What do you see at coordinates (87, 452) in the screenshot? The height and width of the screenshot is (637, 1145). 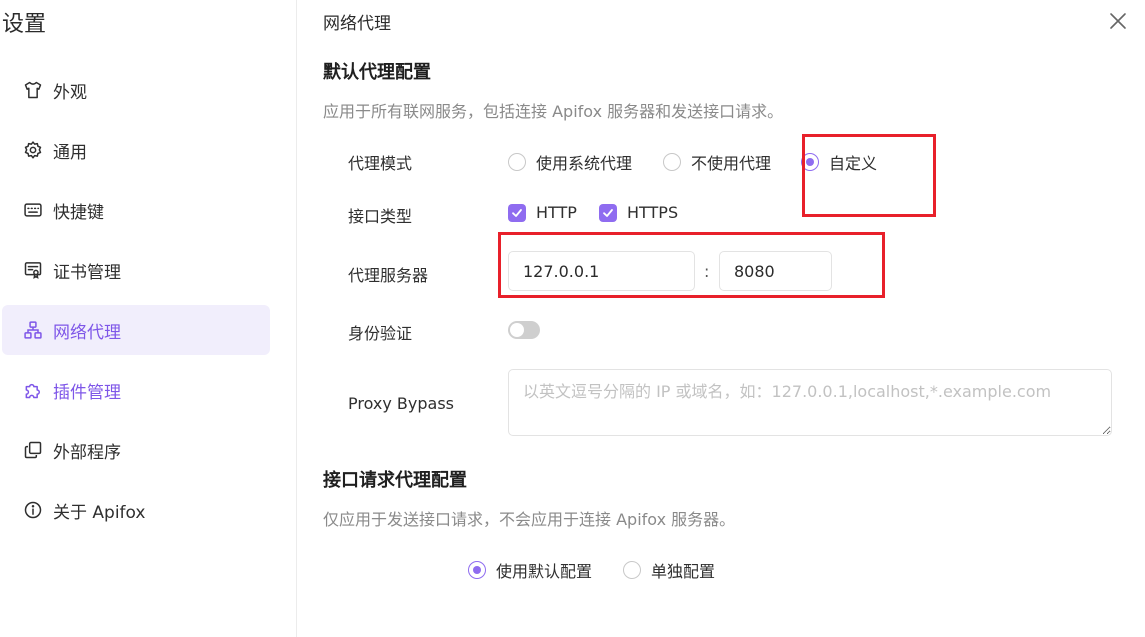 I see `sidebar-item-label: 外部程序` at bounding box center [87, 452].